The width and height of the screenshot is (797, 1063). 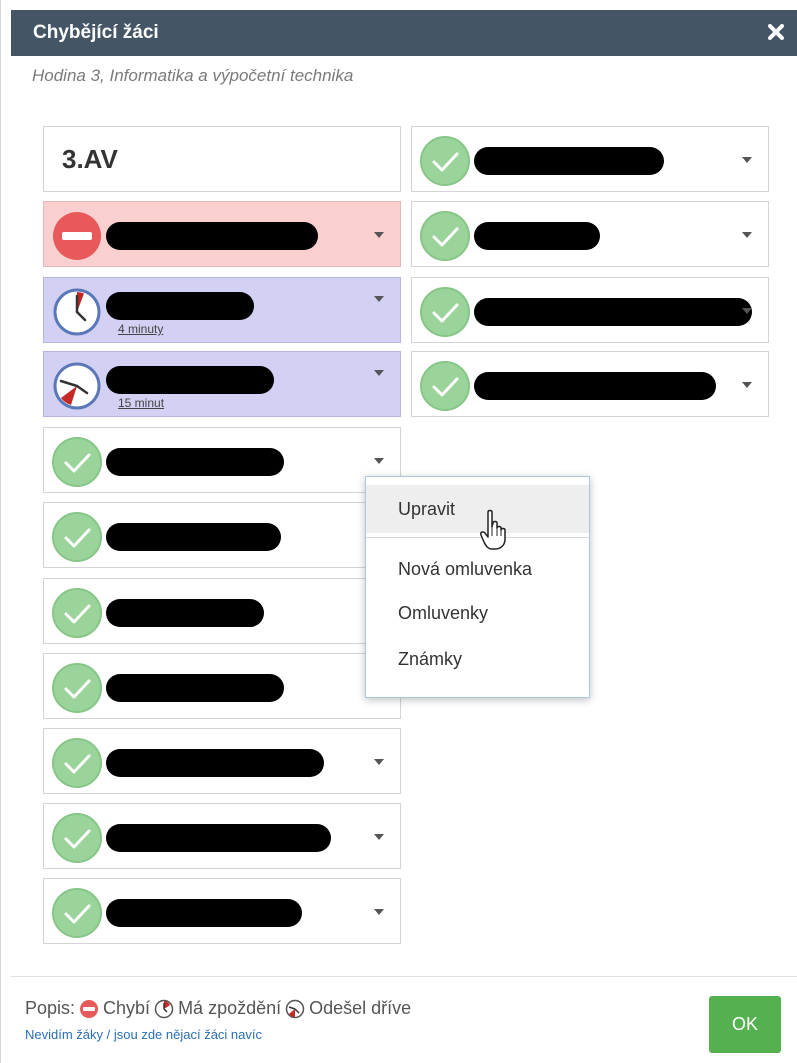 I want to click on student-card-left-2: 4 minuty, so click(x=222, y=310).